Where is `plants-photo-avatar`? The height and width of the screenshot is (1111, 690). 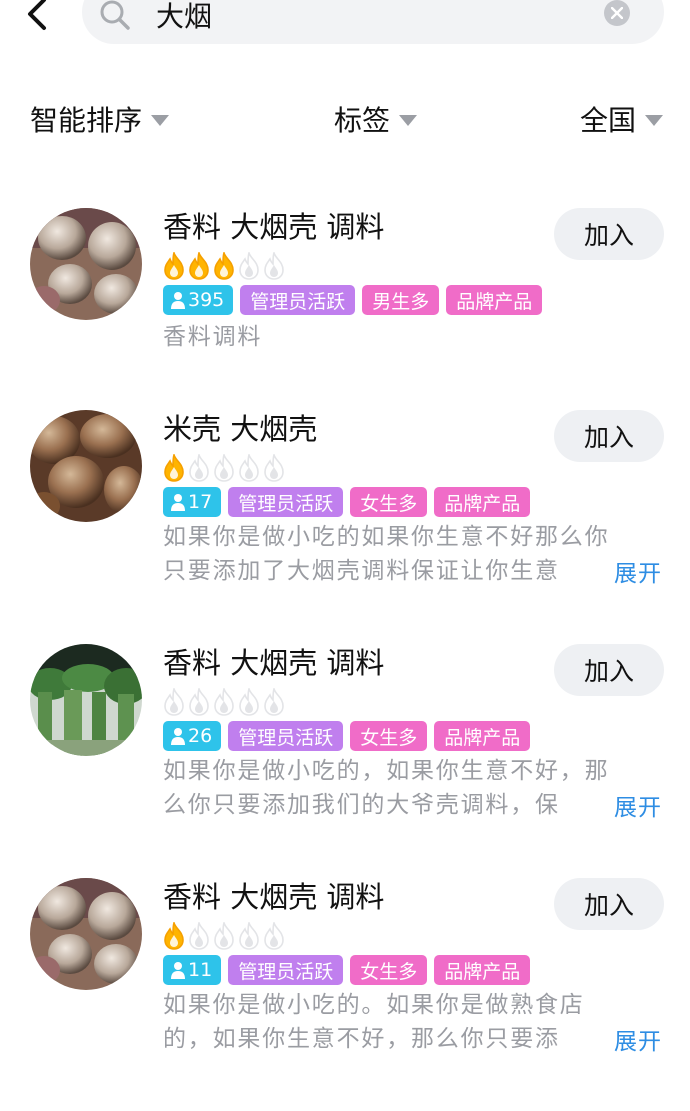 plants-photo-avatar is located at coordinates (86, 700).